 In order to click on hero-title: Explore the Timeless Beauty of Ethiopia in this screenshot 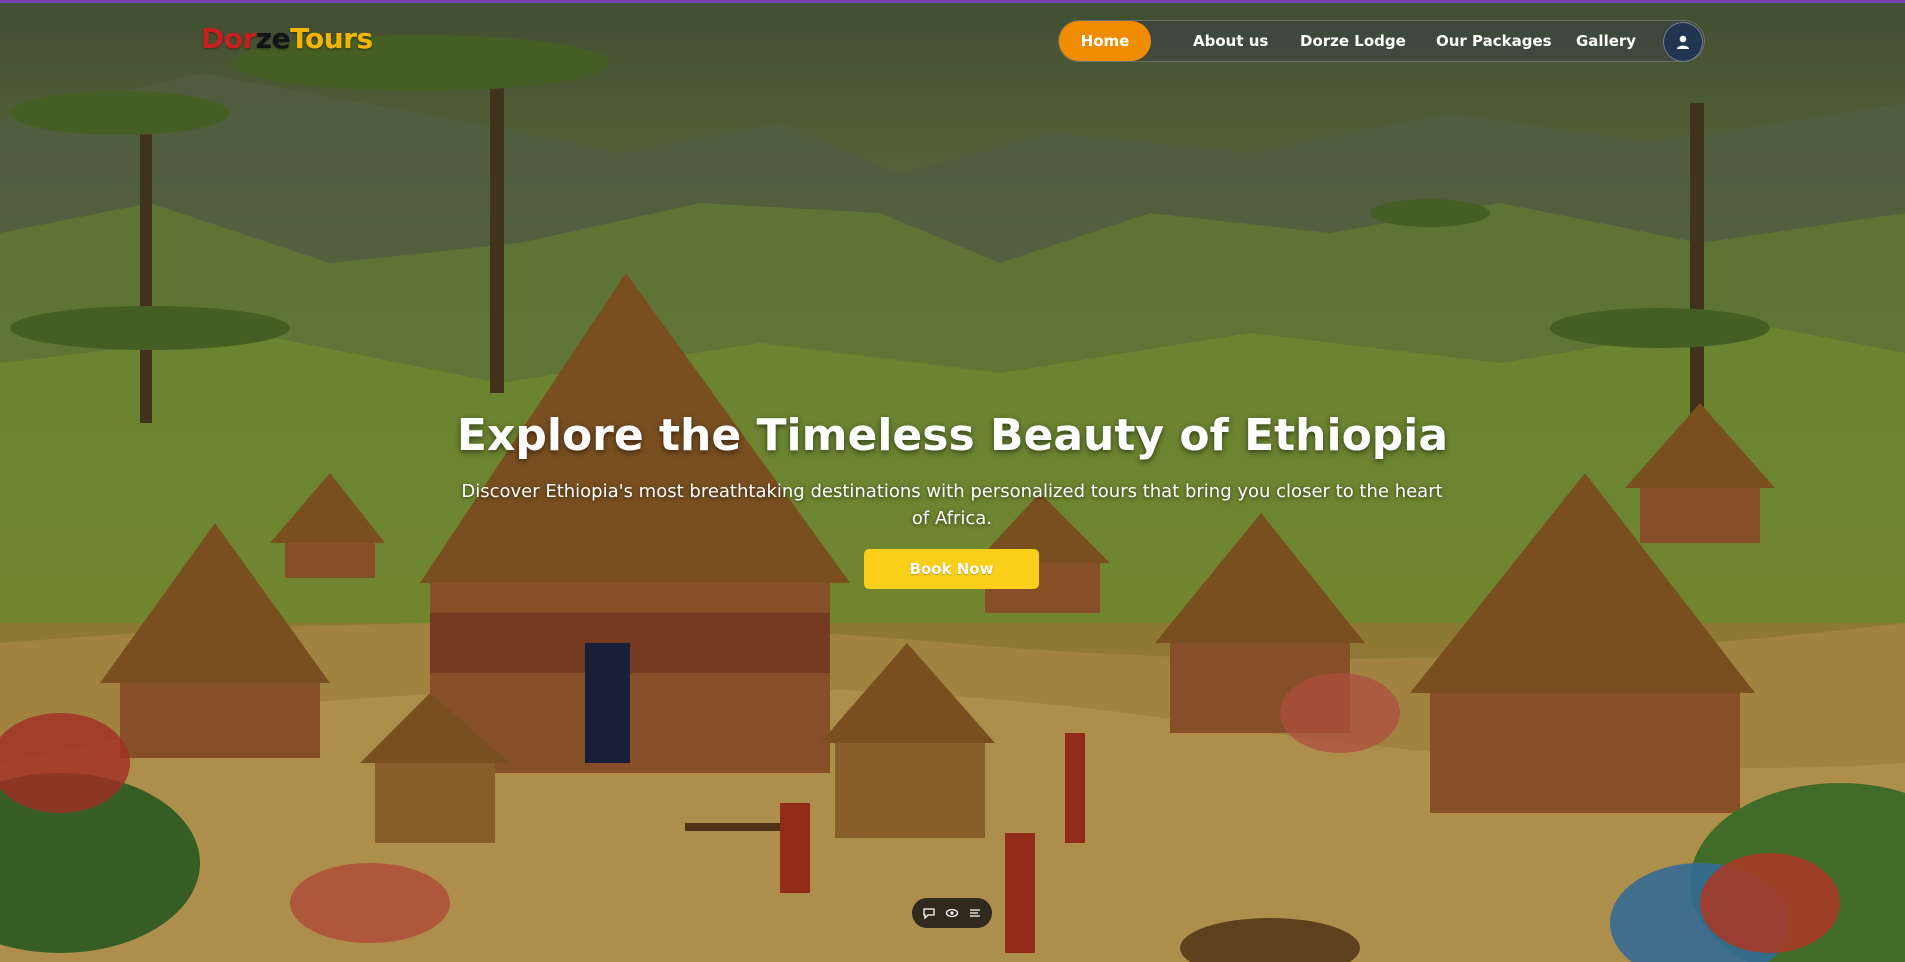, I will do `click(952, 435)`.